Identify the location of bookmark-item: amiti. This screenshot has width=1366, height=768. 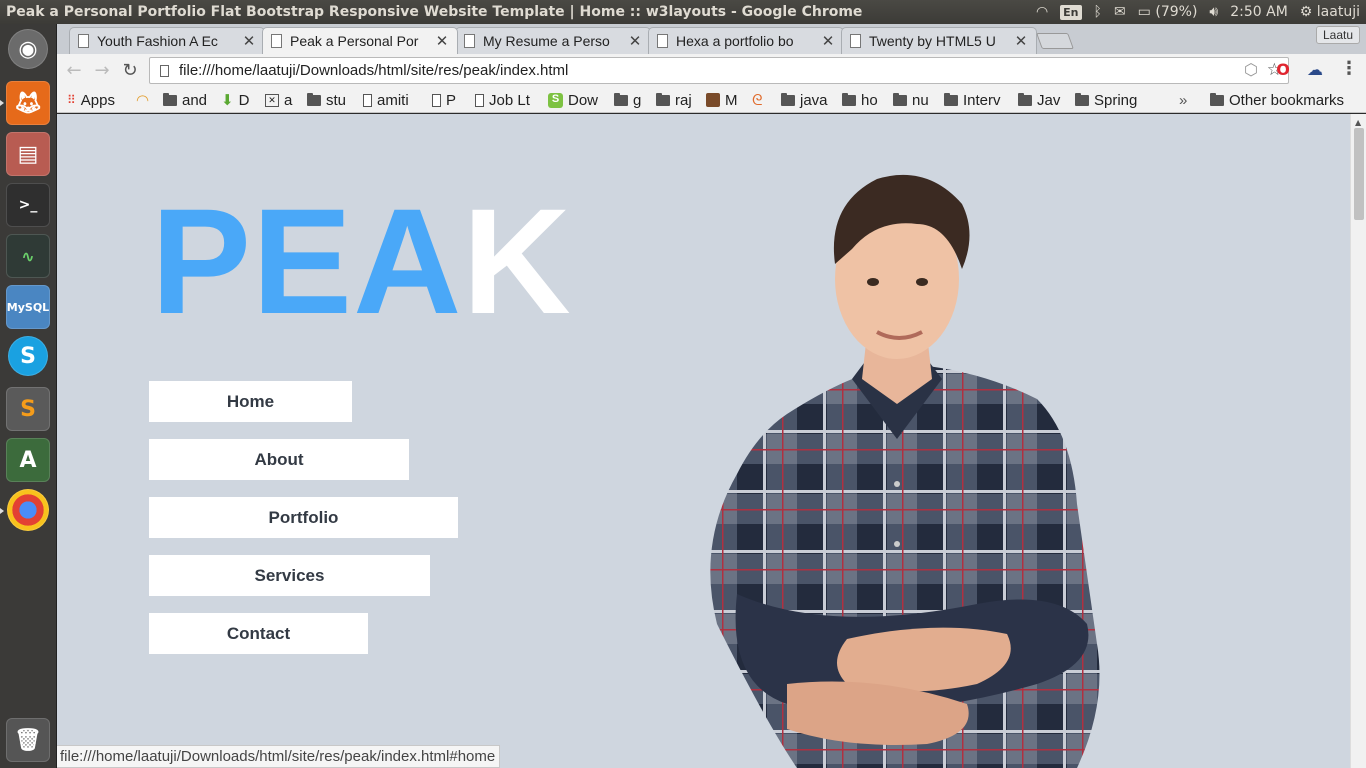
(386, 100).